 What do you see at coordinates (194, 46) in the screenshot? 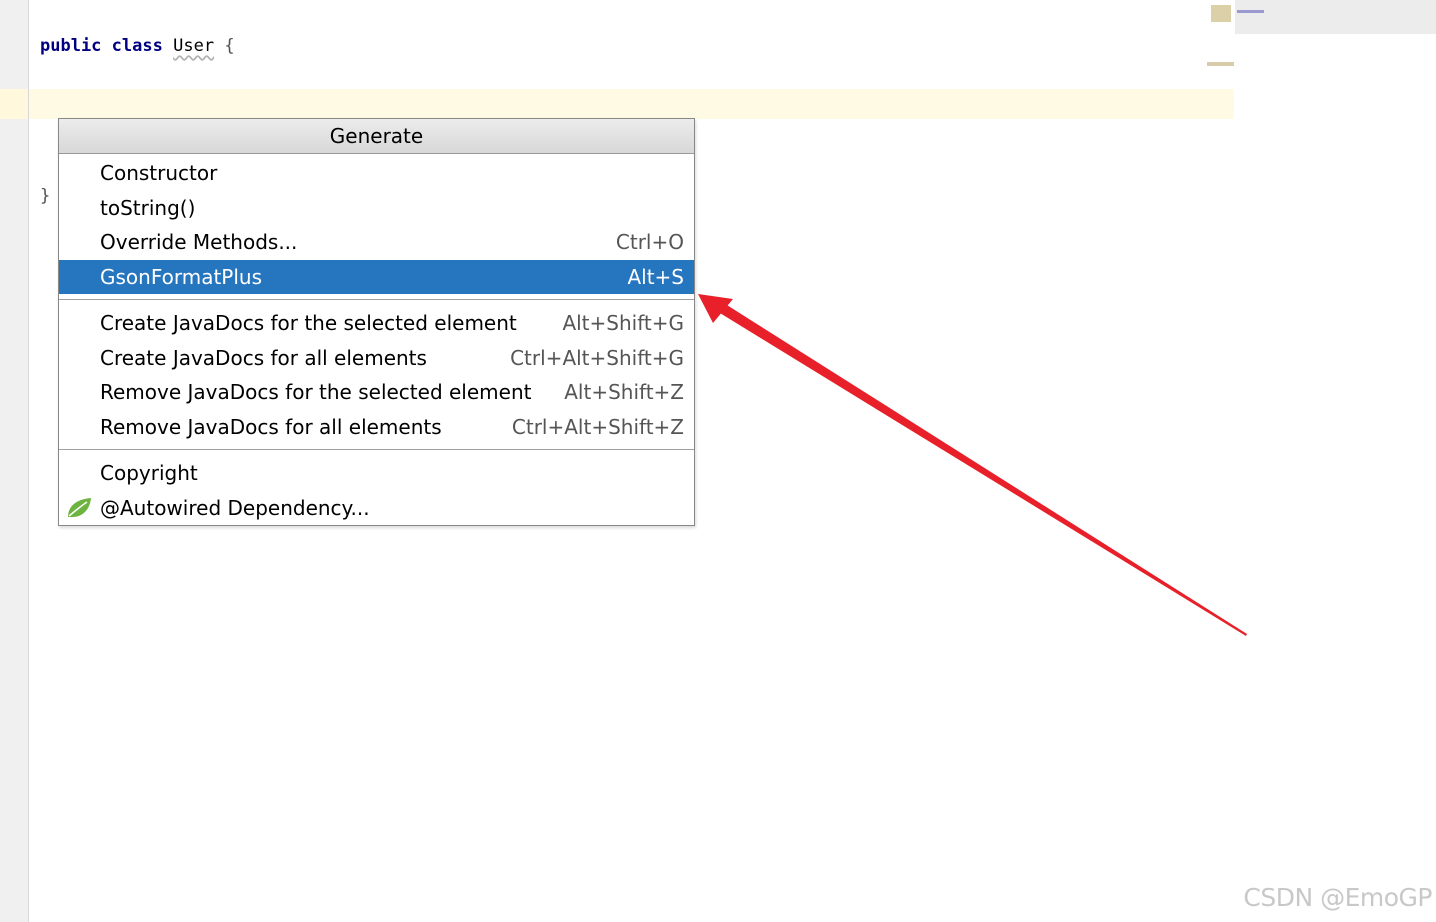
I see `class-name: User` at bounding box center [194, 46].